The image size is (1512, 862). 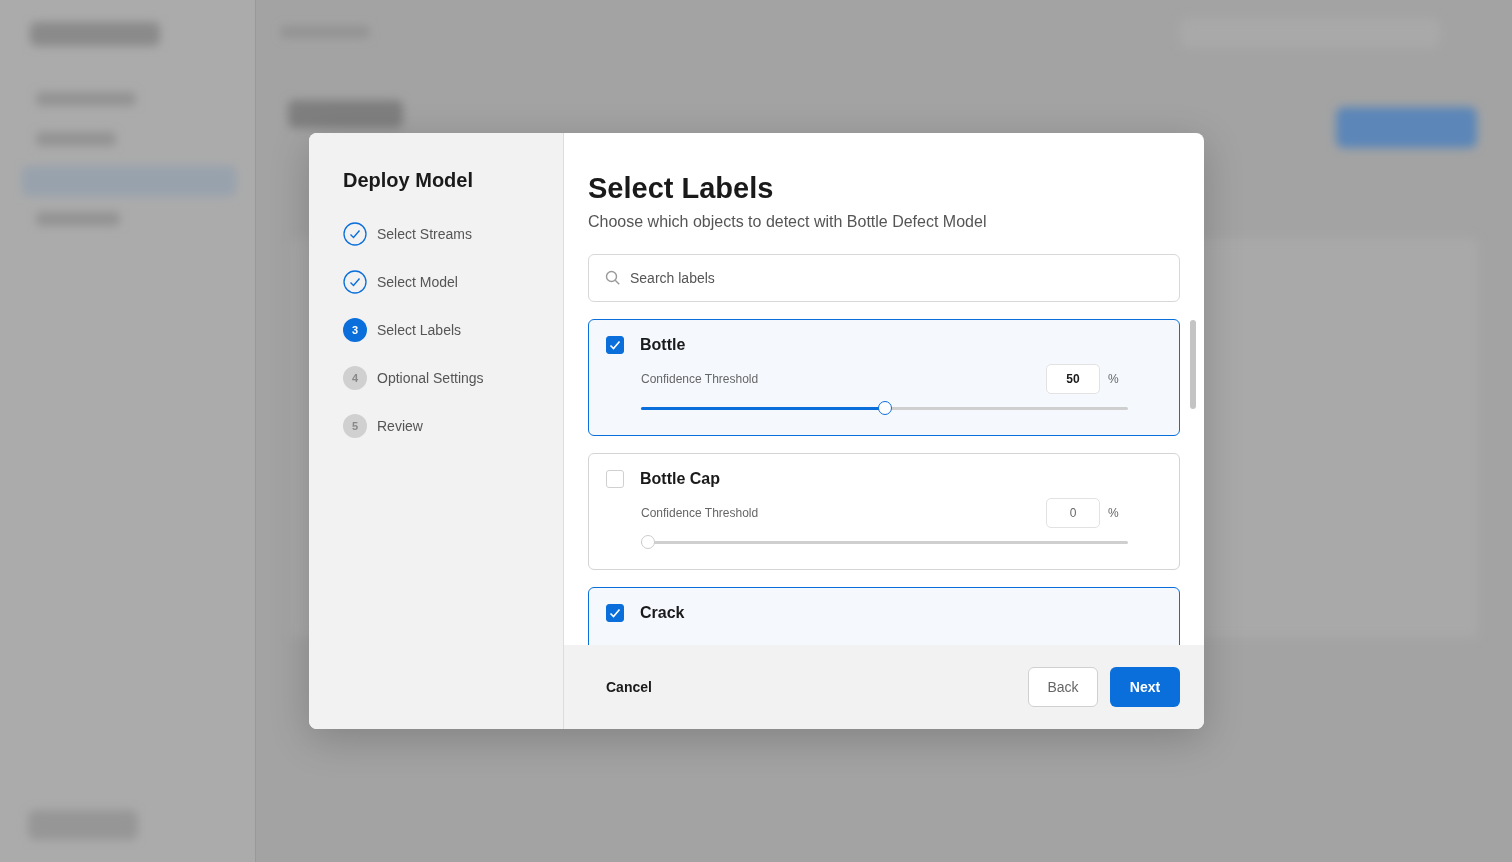 I want to click on cancel-button: Cancel, so click(x=629, y=687).